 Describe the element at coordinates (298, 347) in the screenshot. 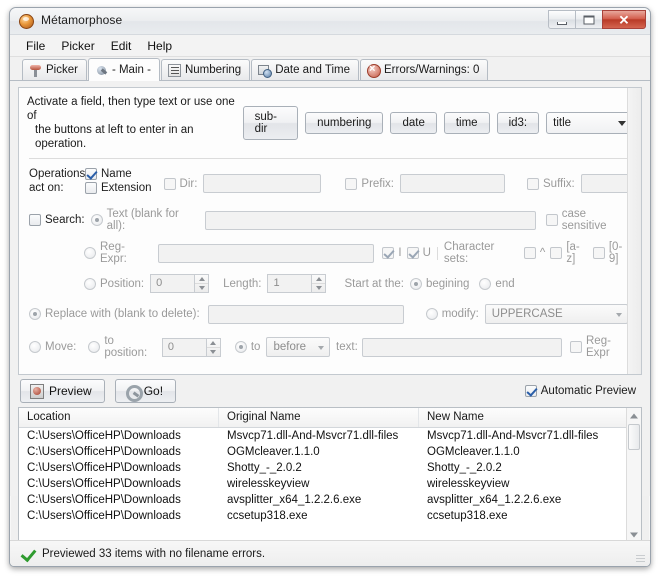

I see `move-to-select: before` at that location.